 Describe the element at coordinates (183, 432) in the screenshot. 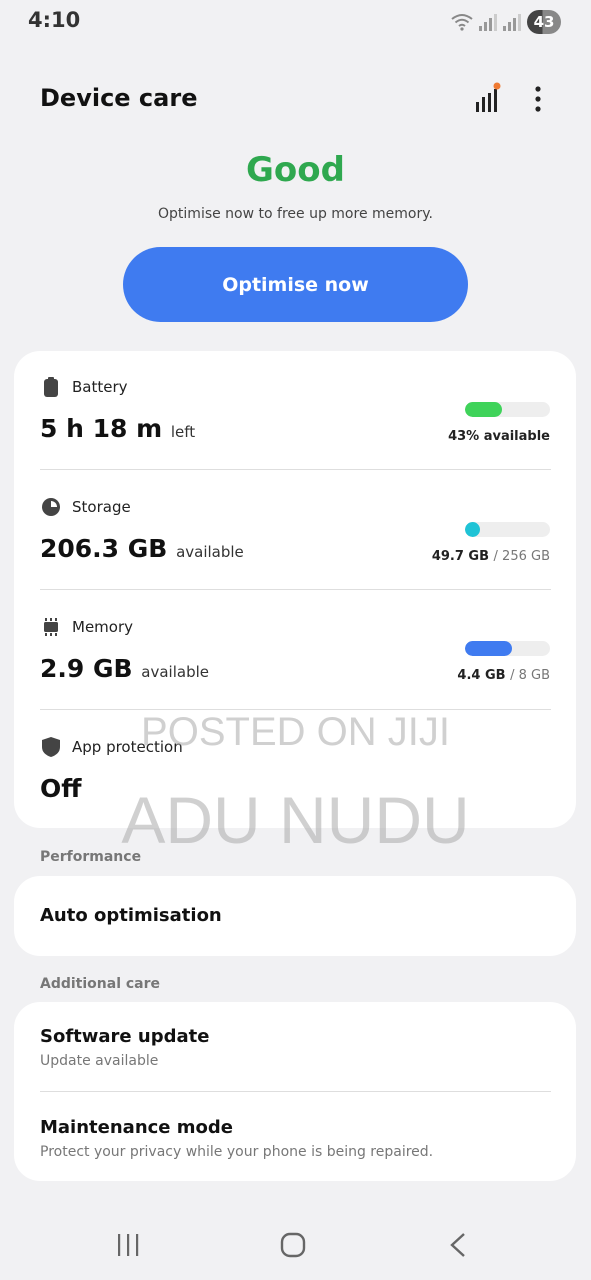

I see `battery-unit: left` at that location.